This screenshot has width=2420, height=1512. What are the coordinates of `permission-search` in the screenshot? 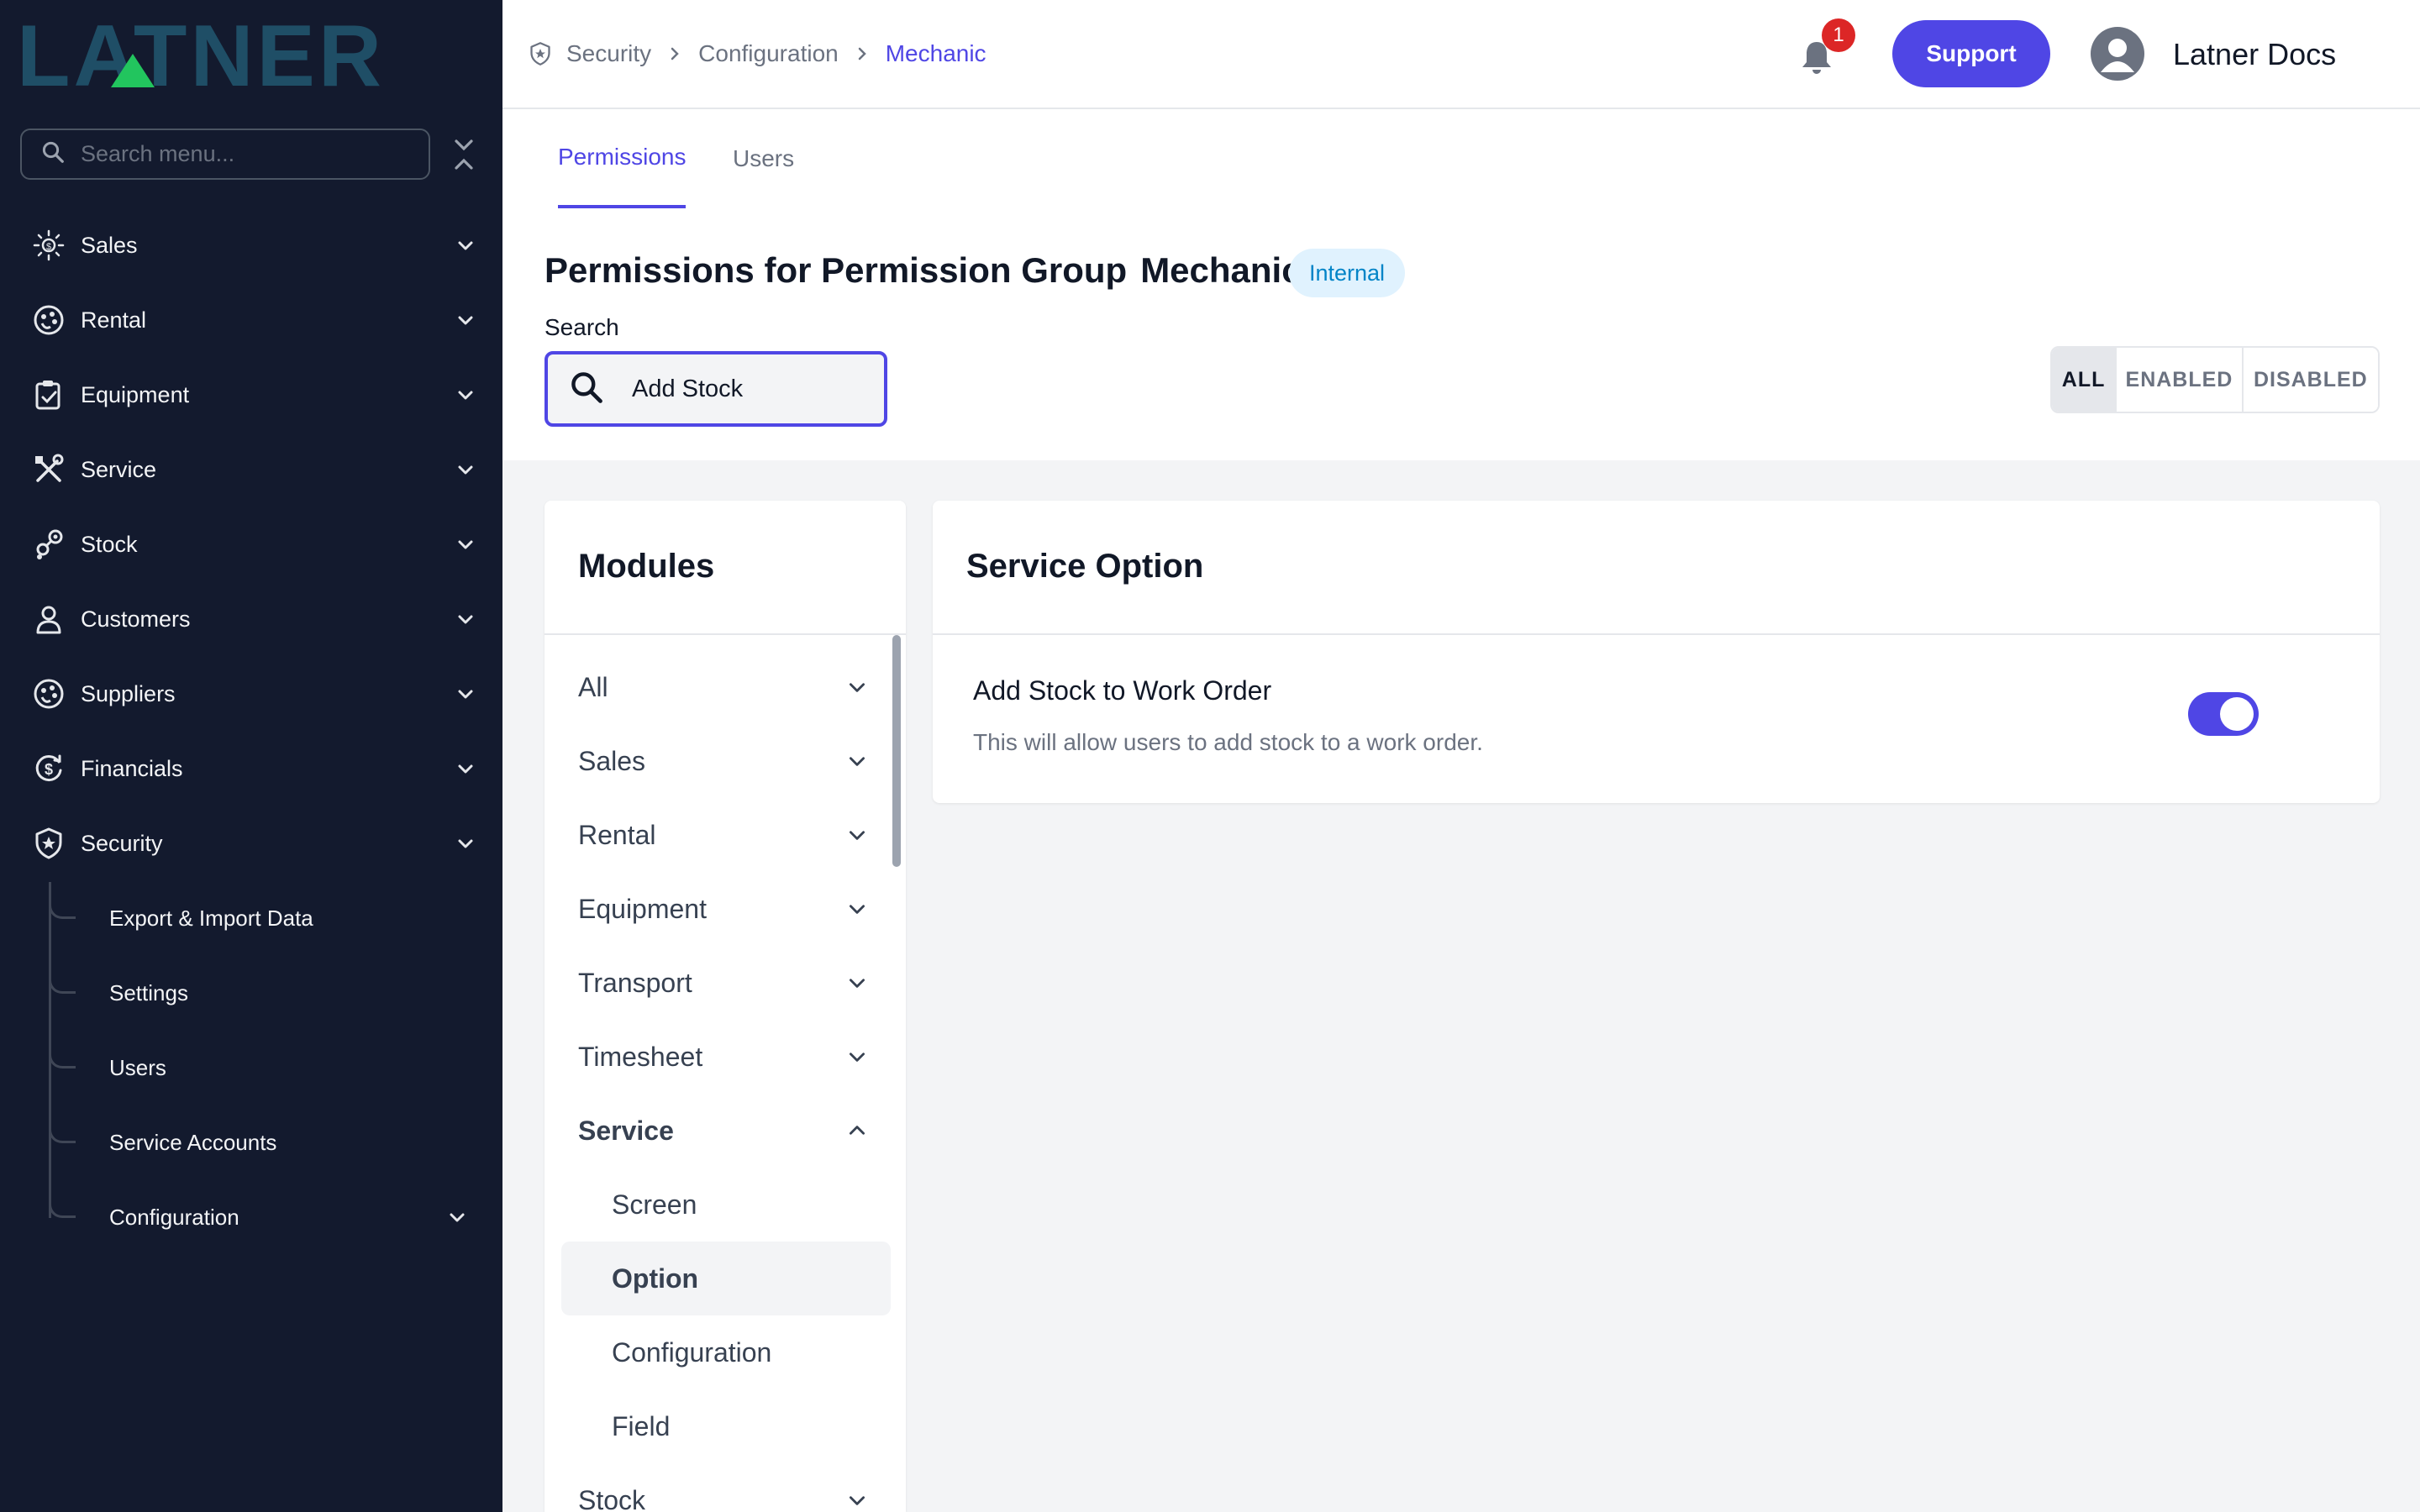 It's located at (716, 389).